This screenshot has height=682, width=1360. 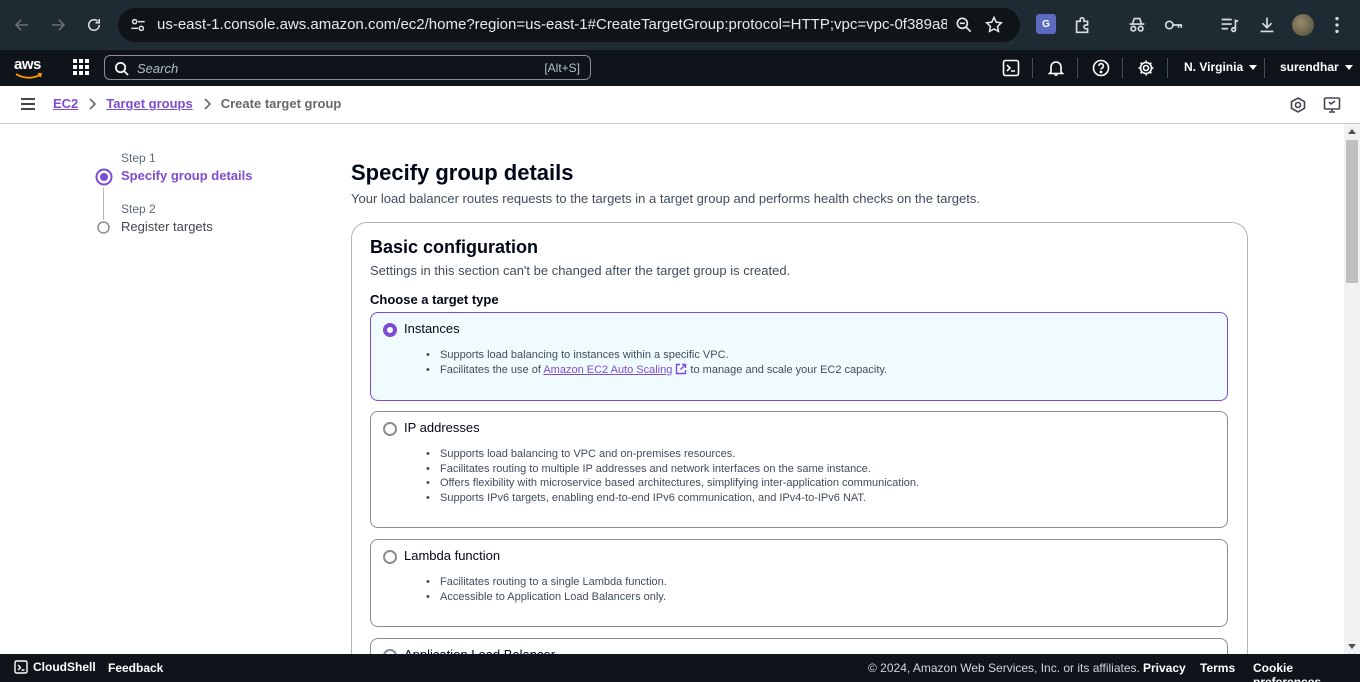 I want to click on search-placeholder: Search, so click(x=158, y=68).